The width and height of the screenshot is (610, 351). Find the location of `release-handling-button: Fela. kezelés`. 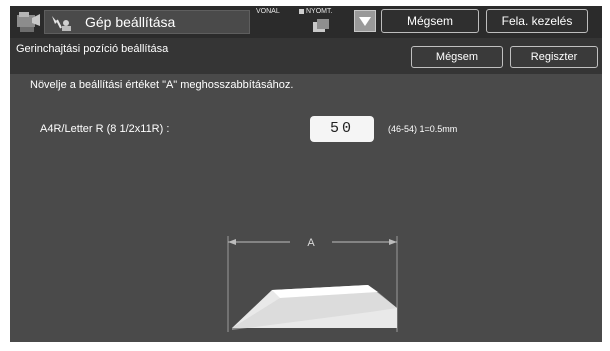

release-handling-button: Fela. kezelés is located at coordinates (537, 21).